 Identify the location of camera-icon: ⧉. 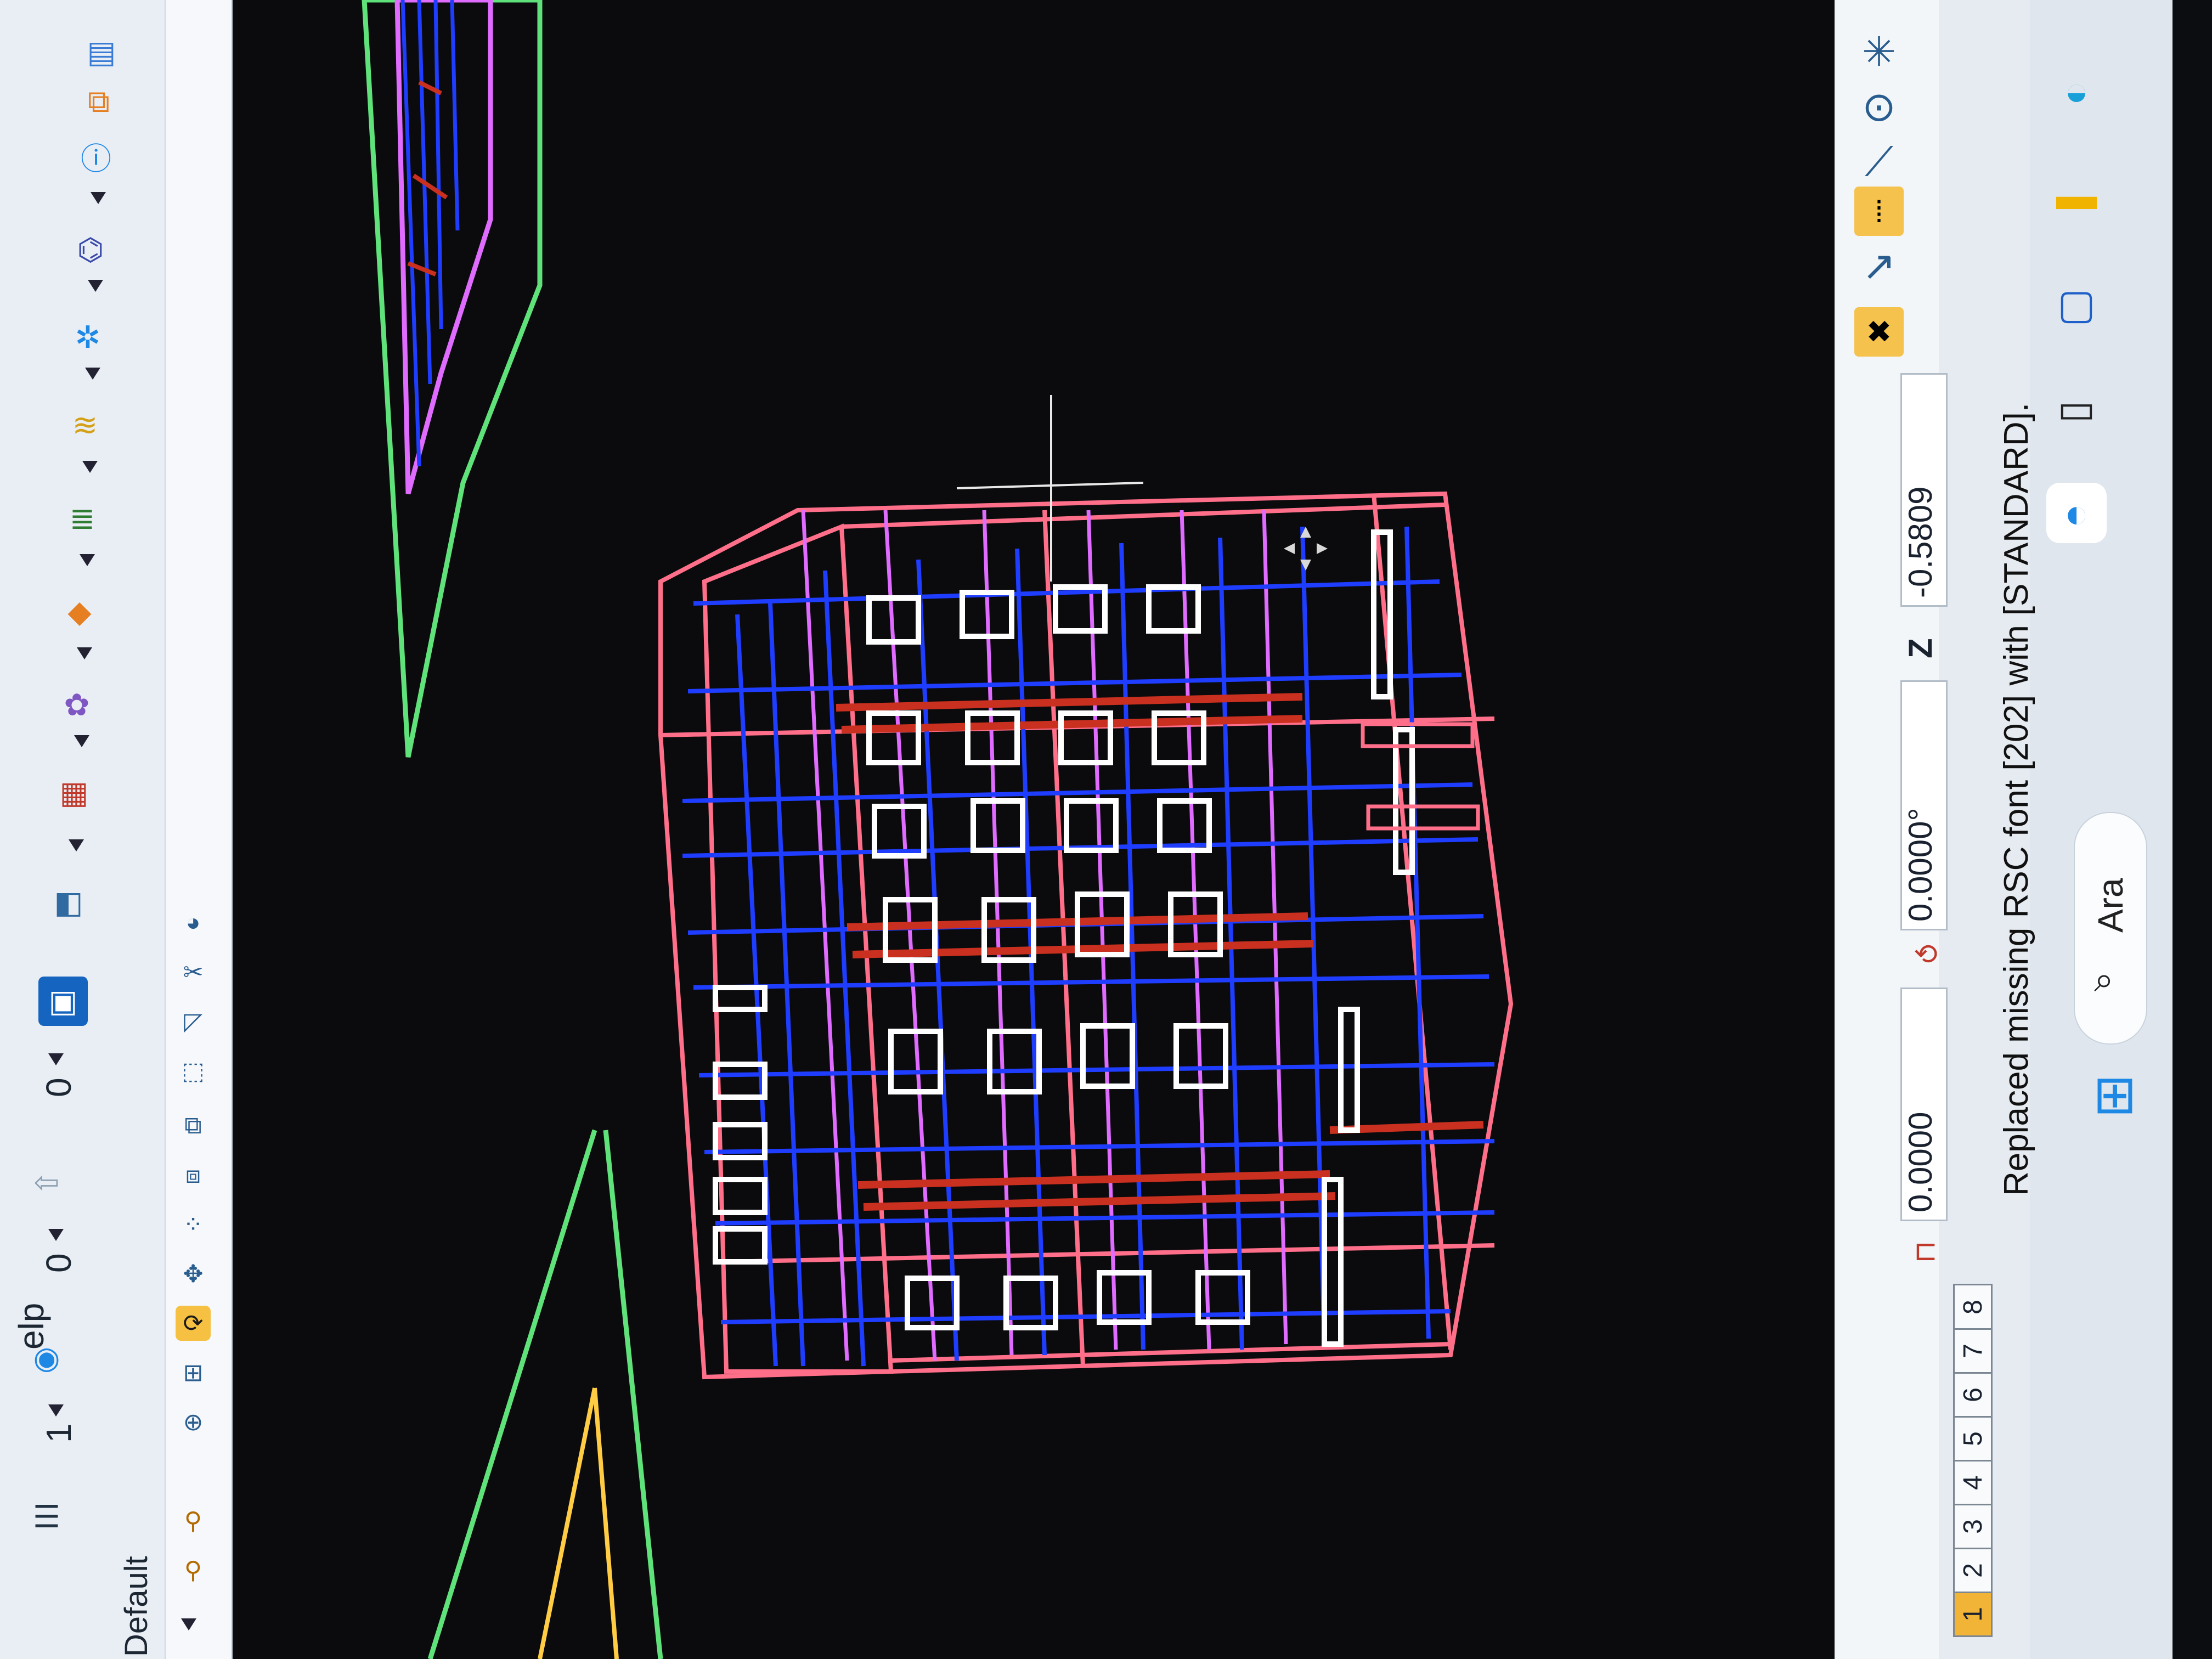
(99, 102).